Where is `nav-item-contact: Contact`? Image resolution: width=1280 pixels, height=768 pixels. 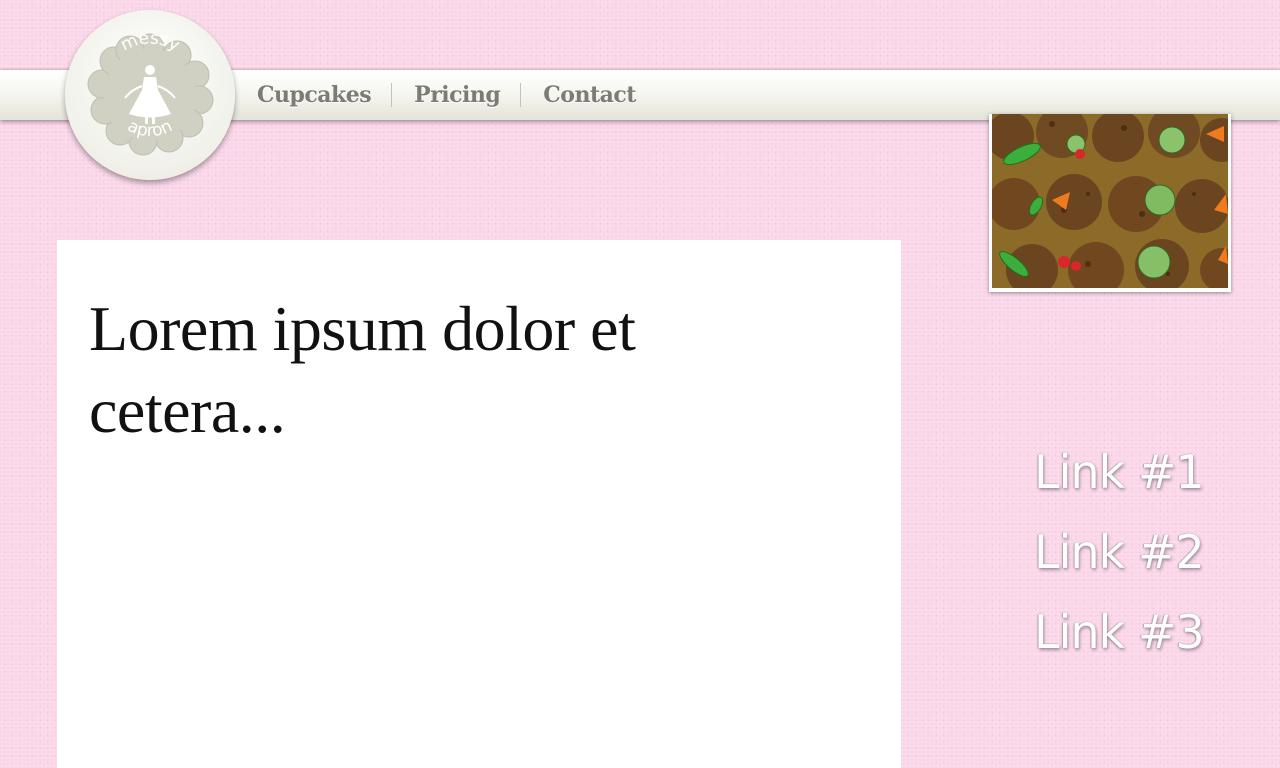
nav-item-contact: Contact is located at coordinates (589, 95).